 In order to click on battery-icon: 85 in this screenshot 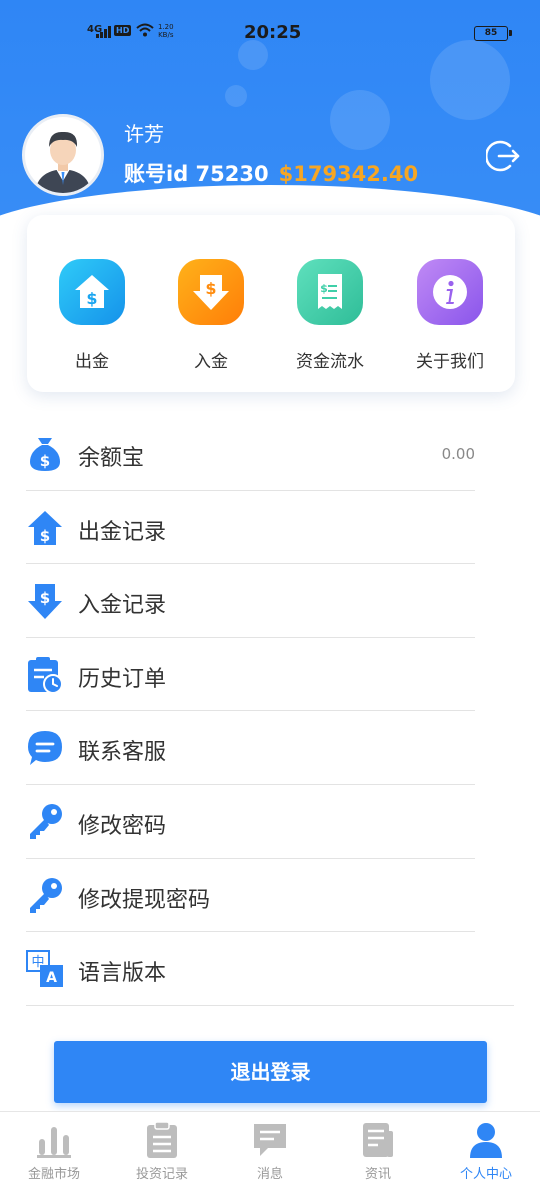, I will do `click(493, 33)`.